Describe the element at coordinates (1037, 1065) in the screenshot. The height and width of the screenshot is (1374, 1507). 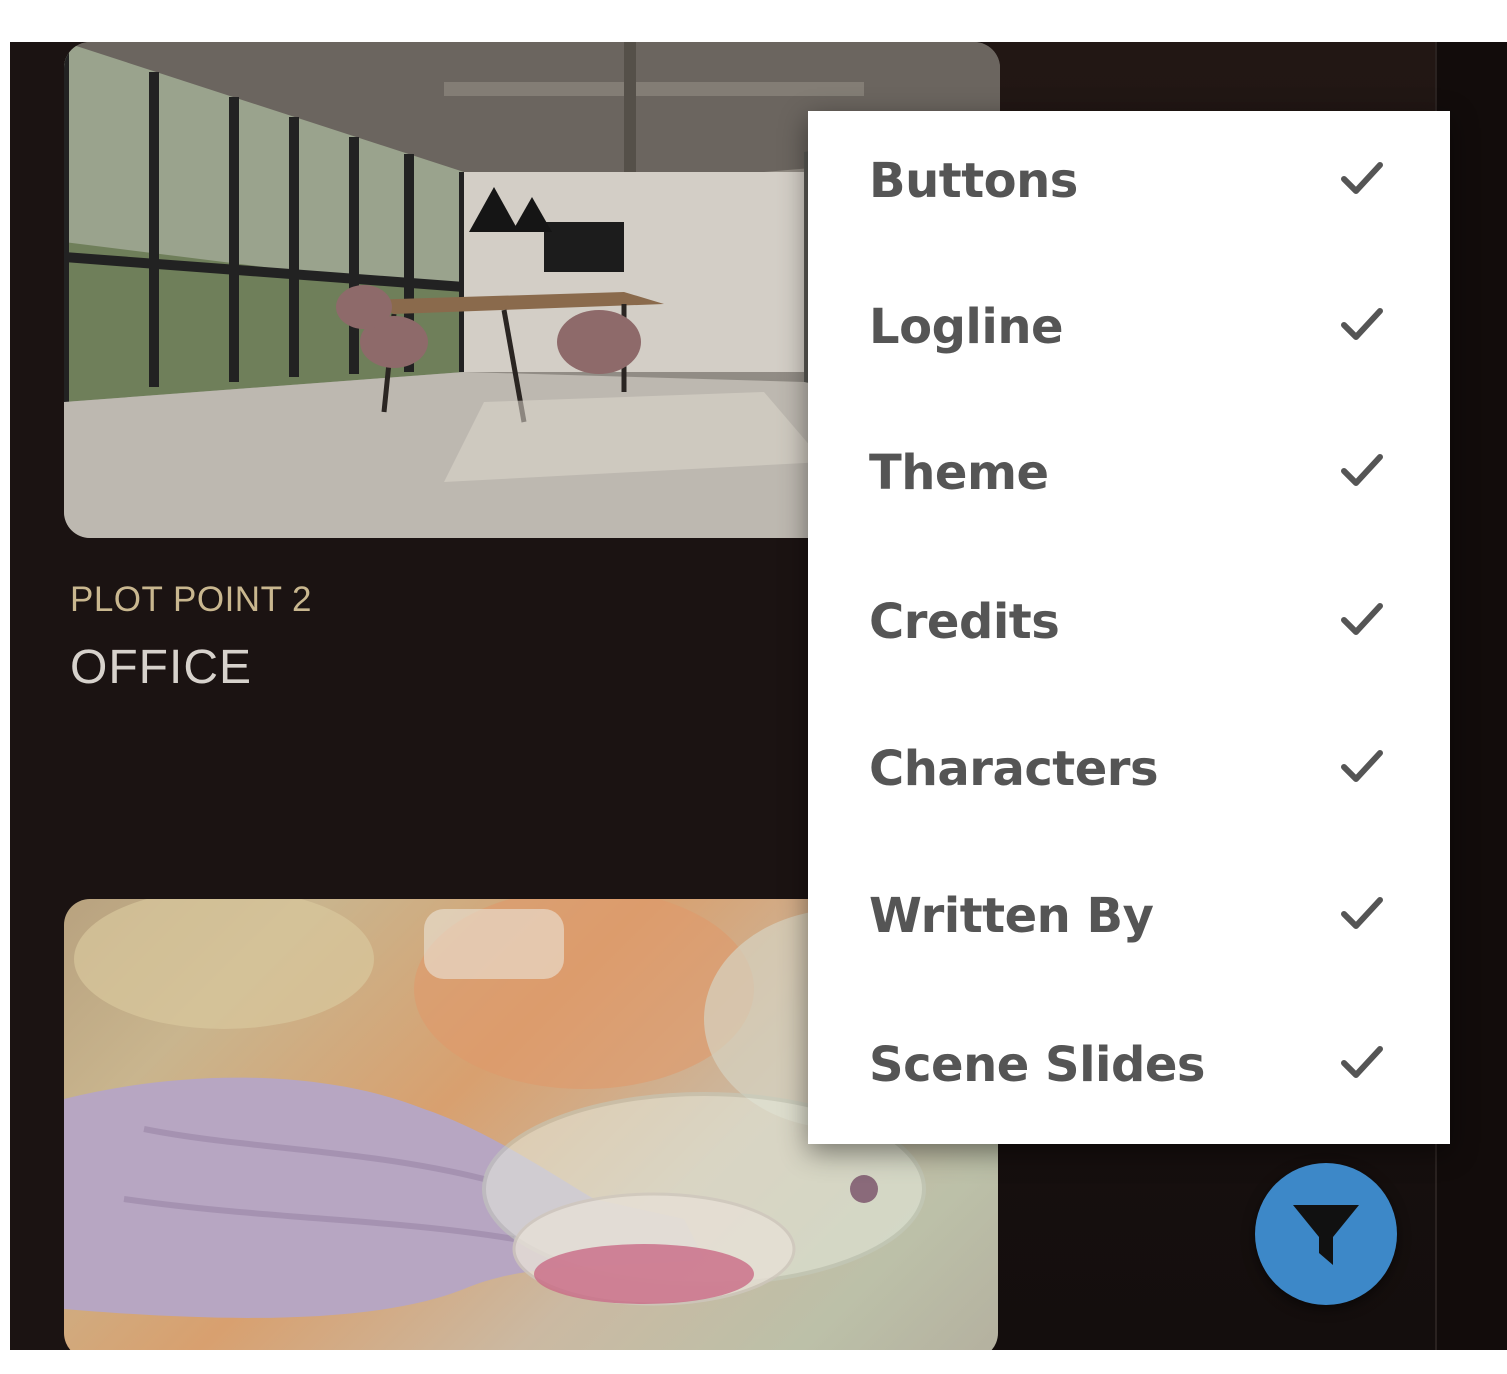
I see `menu-item-label: Scene Slides` at that location.